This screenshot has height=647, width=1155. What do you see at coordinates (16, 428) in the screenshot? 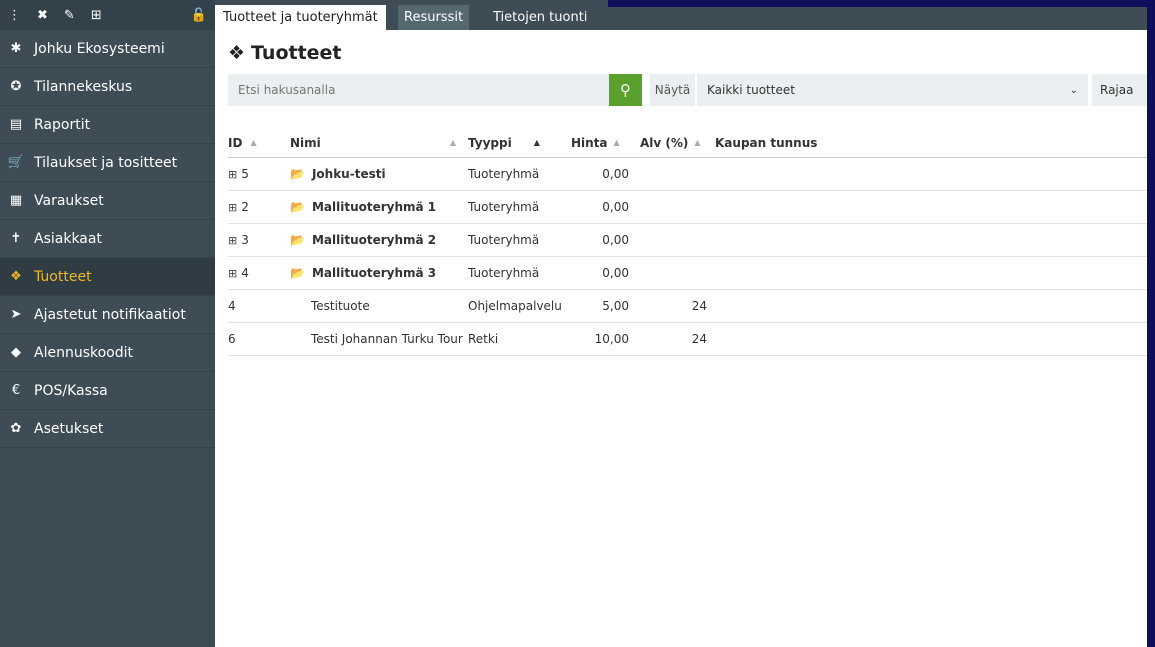
I see `cog-icon: ✿` at bounding box center [16, 428].